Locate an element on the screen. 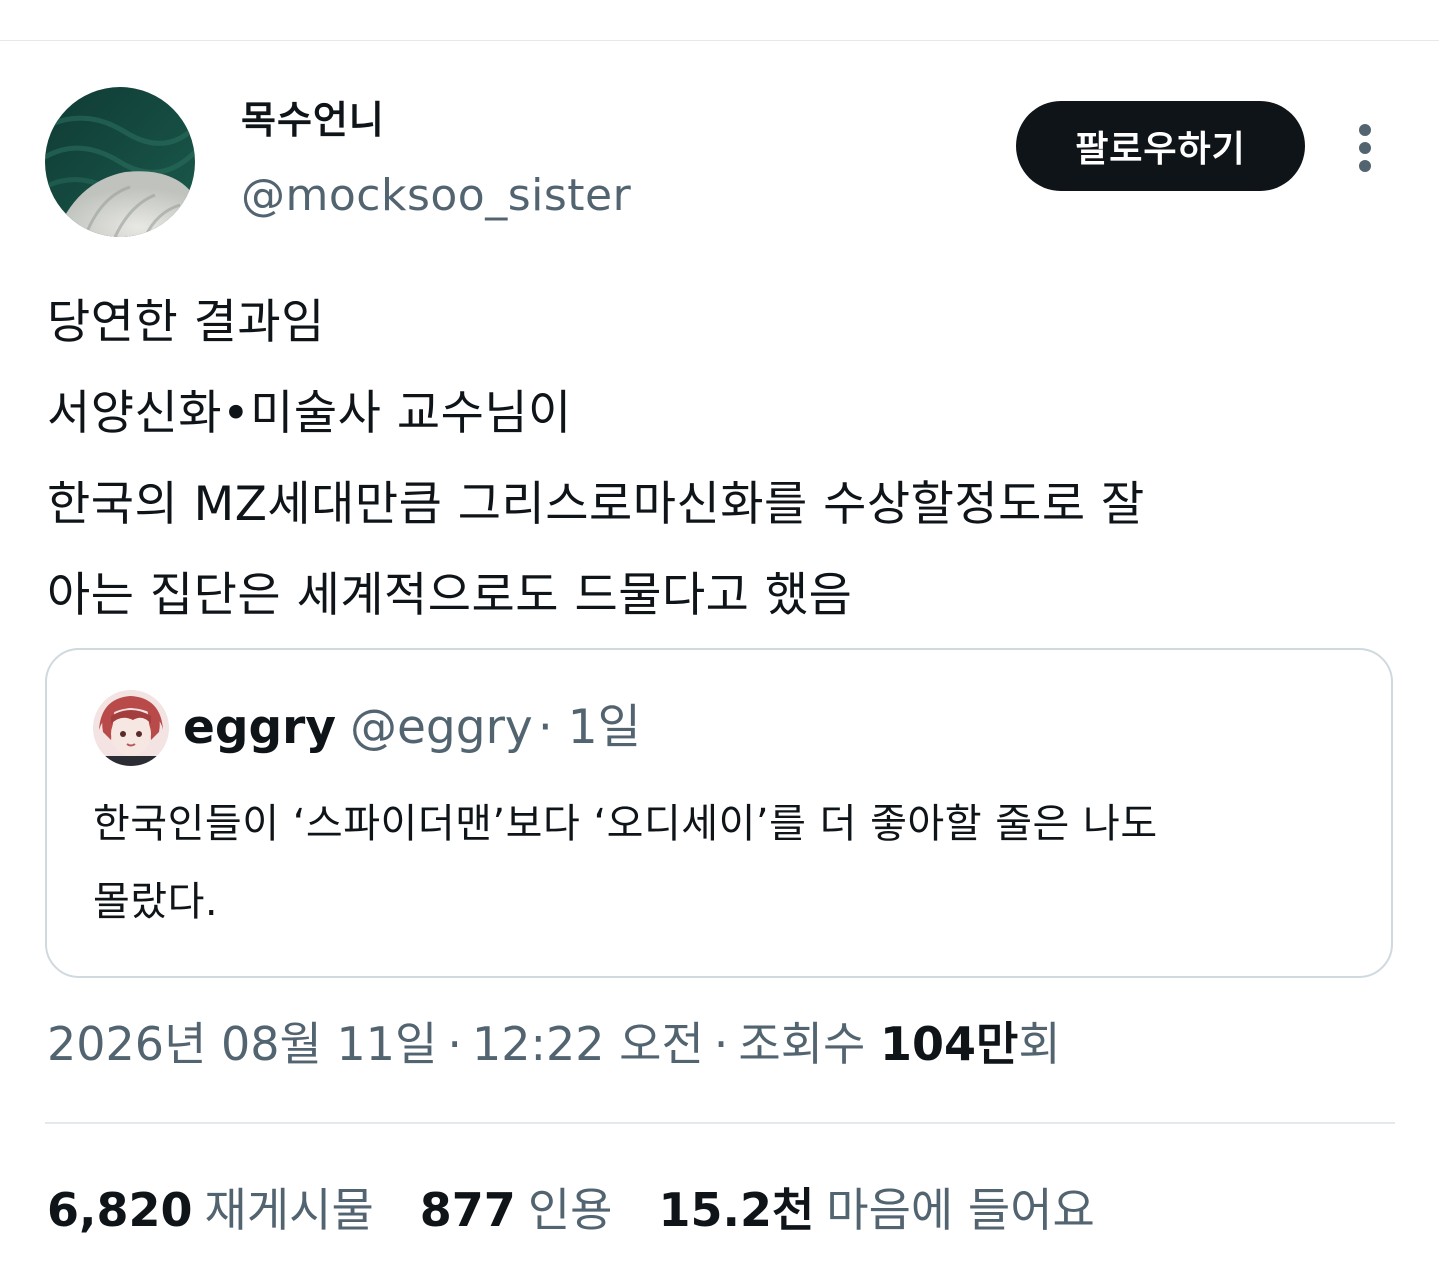 This screenshot has height=1286, width=1439. likes-count: 15.2천 is located at coordinates (736, 1210).